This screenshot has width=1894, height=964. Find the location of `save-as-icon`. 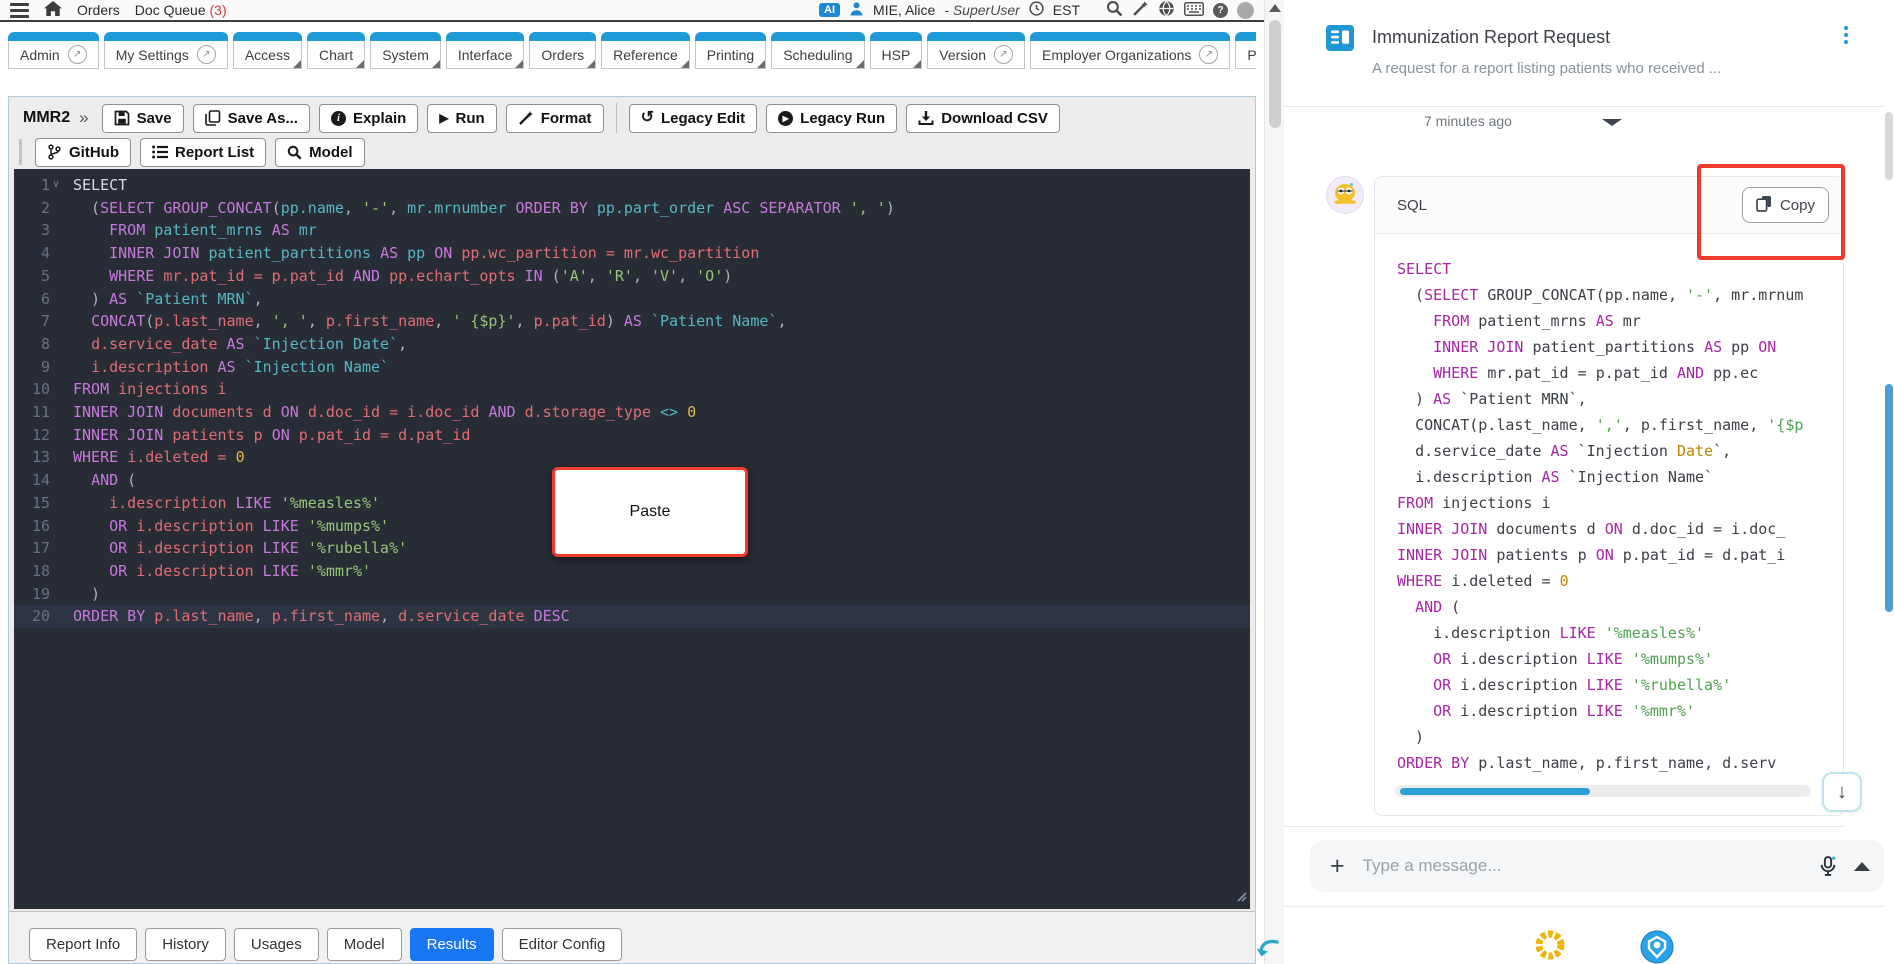

save-as-icon is located at coordinates (212, 118).